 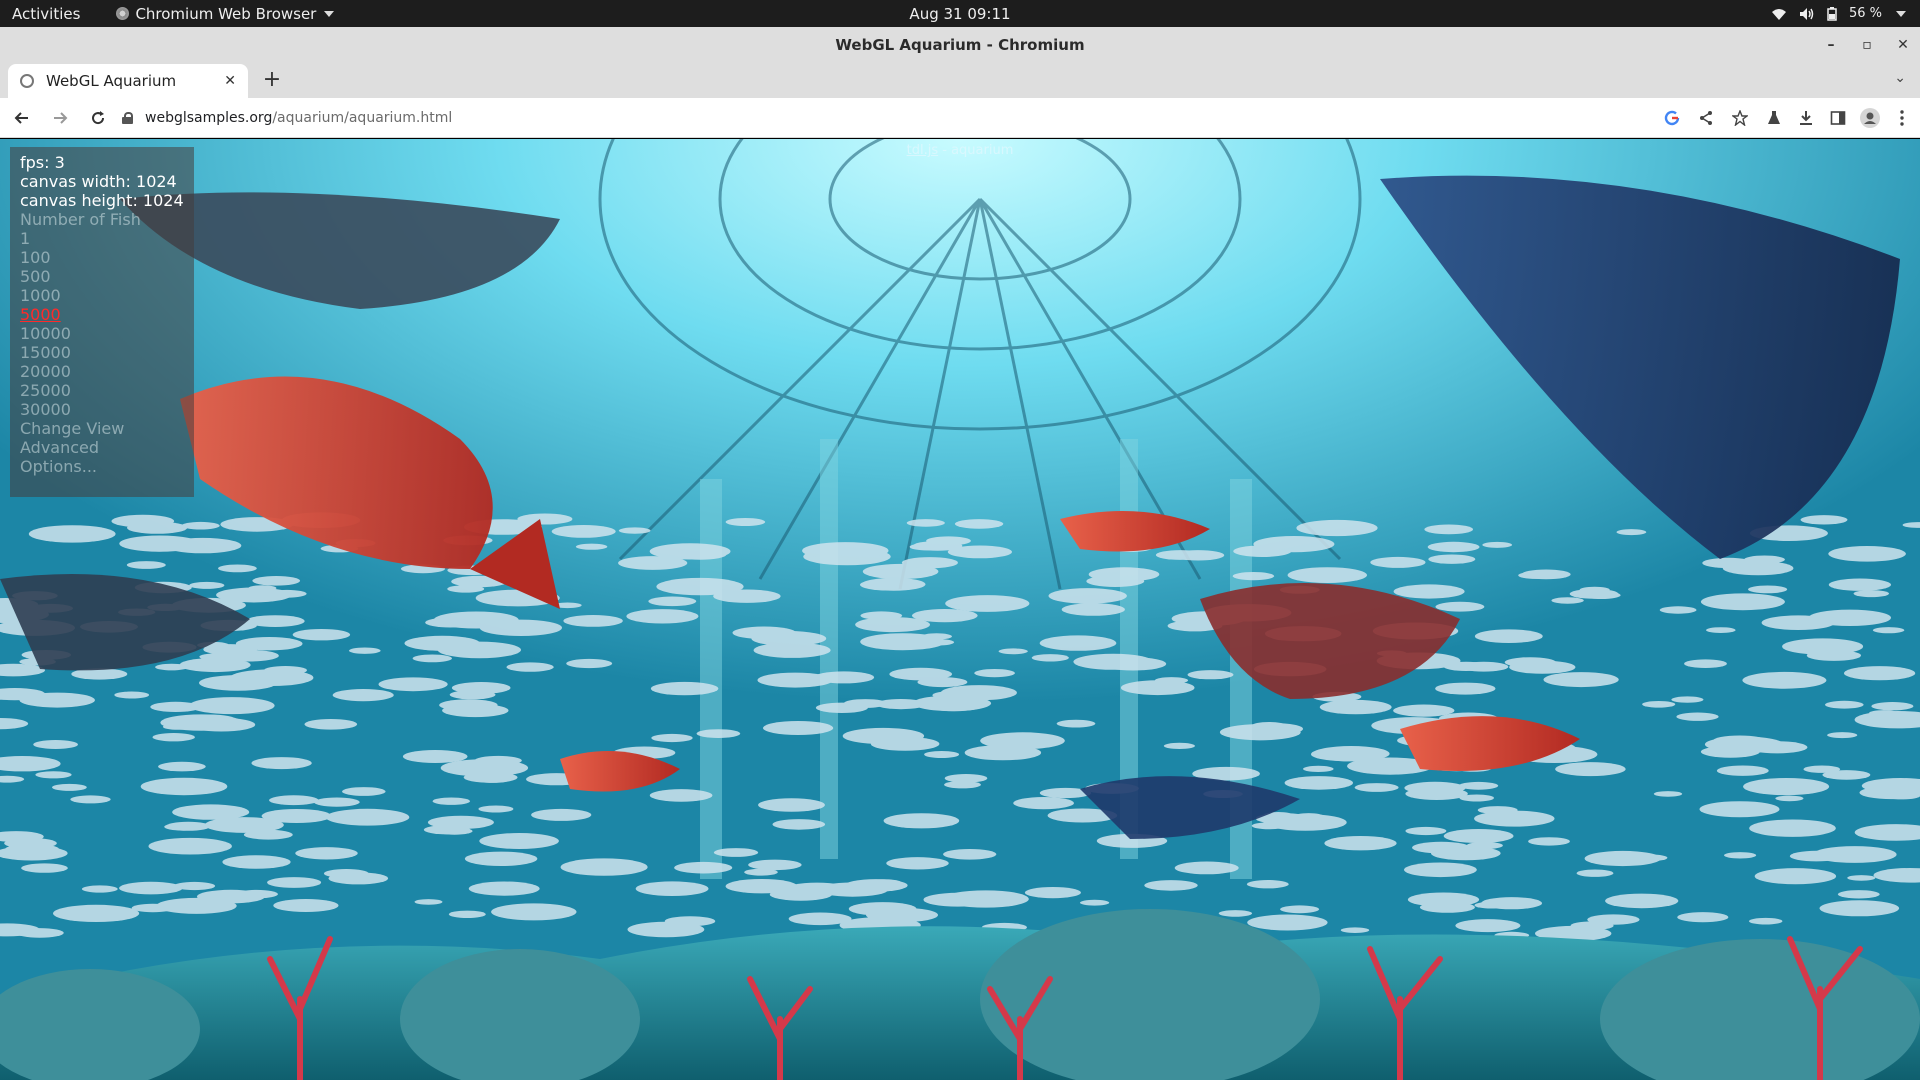 I want to click on share-icon, so click(x=1706, y=118).